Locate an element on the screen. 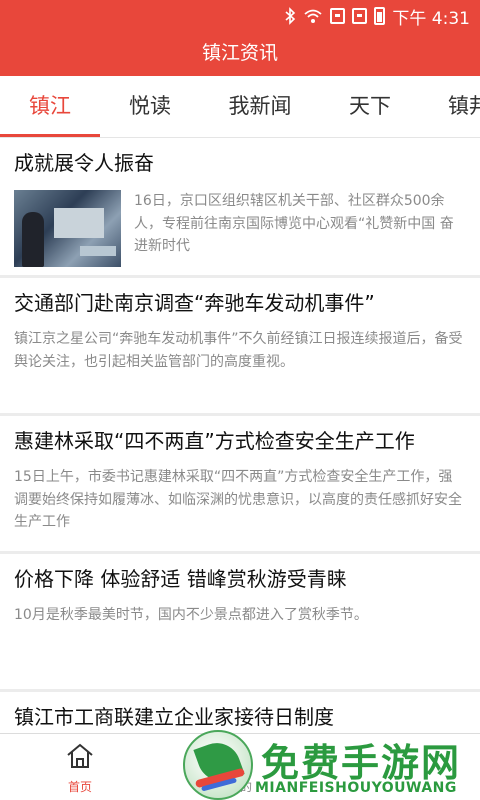 Image resolution: width=480 pixels, height=800 pixels. bluetooth-icon is located at coordinates (290, 16).